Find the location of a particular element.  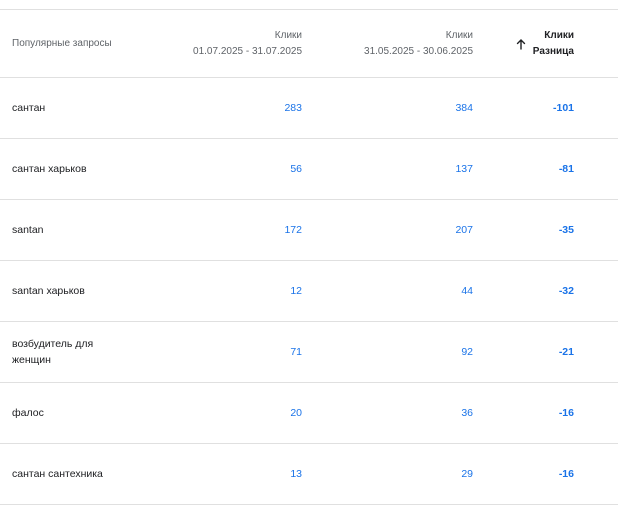

column-header-date-range: 31.05.2025 - 30.06.2025 is located at coordinates (418, 51).